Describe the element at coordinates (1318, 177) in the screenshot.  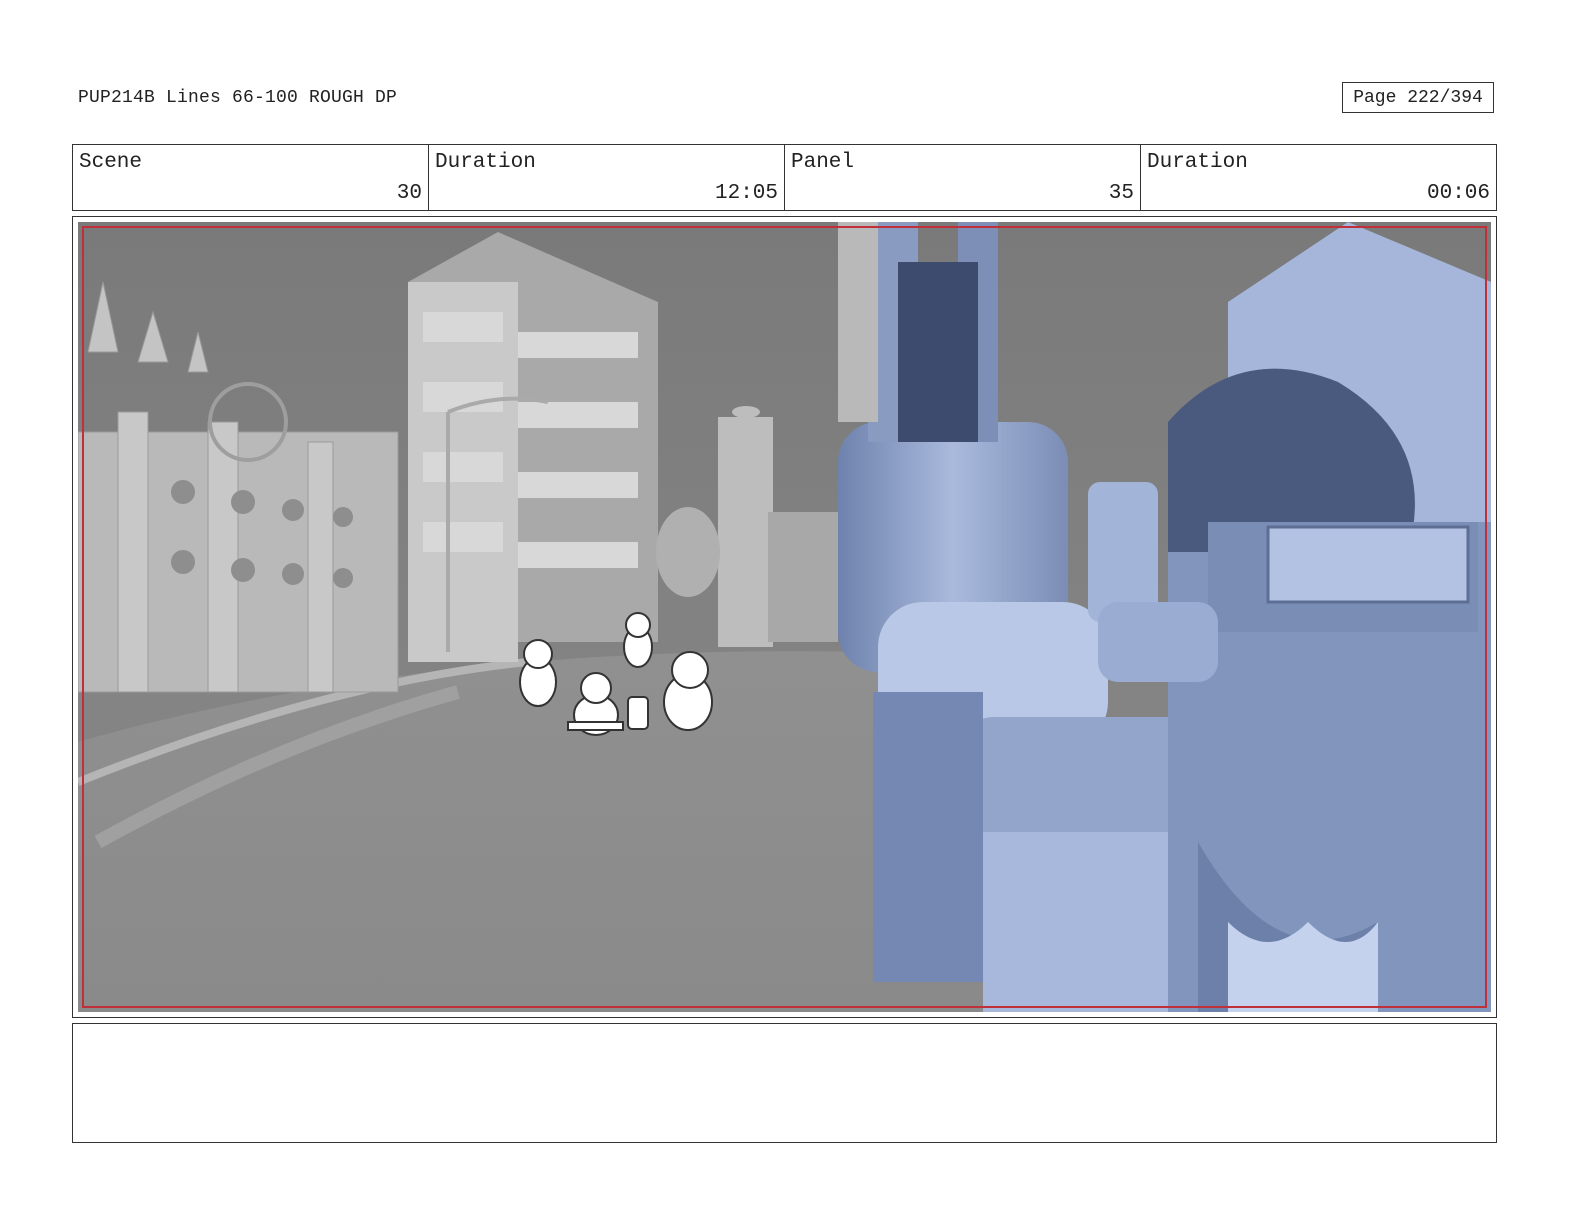
I see `panel-duration-cell: Duration 00:06` at that location.